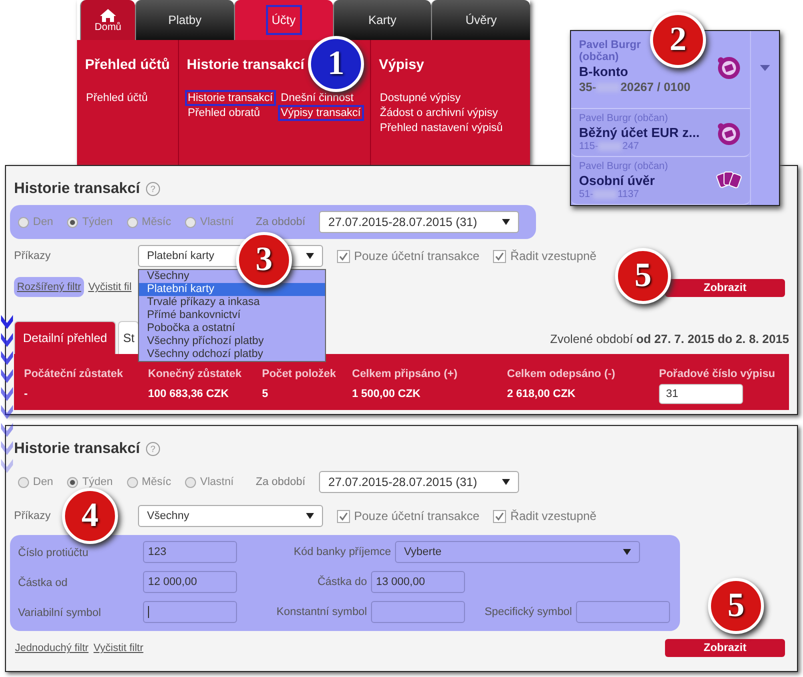 This screenshot has width=803, height=677. What do you see at coordinates (117, 98) in the screenshot?
I see `menu-link: Přehled účtů` at bounding box center [117, 98].